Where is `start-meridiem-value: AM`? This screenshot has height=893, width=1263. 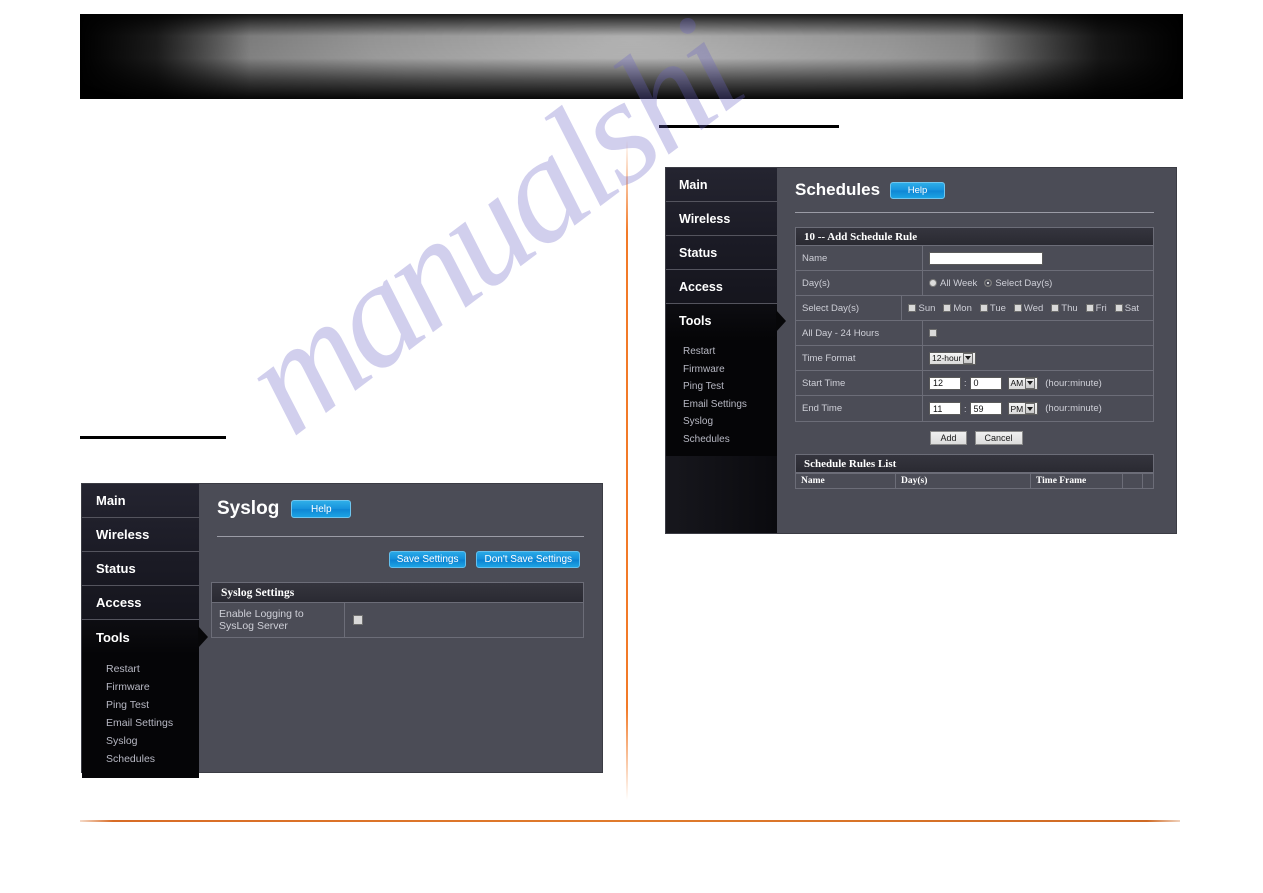
start-meridiem-value: AM is located at coordinates (1017, 383).